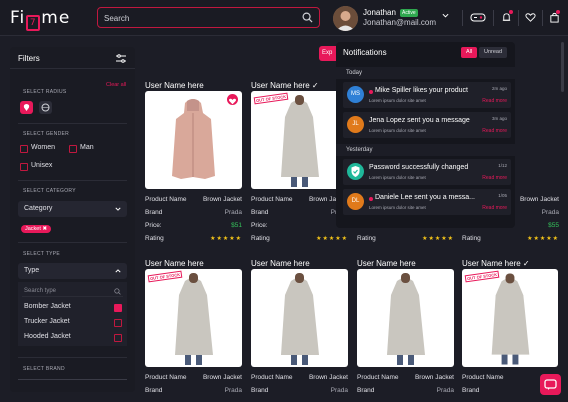 Image resolution: width=568 pixels, height=402 pixels. Describe the element at coordinates (193, 390) in the screenshot. I see `brand-row: Brand Prada` at that location.